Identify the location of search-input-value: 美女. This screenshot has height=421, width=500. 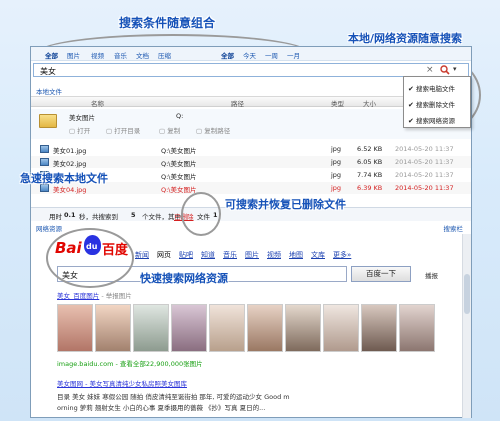
(48, 71).